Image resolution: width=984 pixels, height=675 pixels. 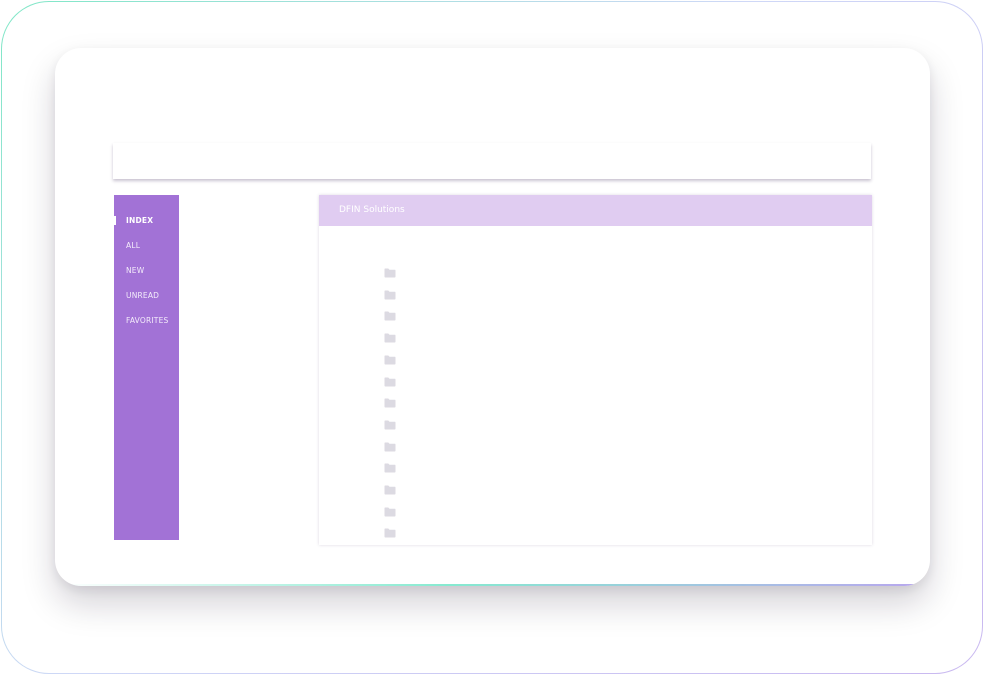 I want to click on sidebar-item-new: NEW, so click(x=135, y=271).